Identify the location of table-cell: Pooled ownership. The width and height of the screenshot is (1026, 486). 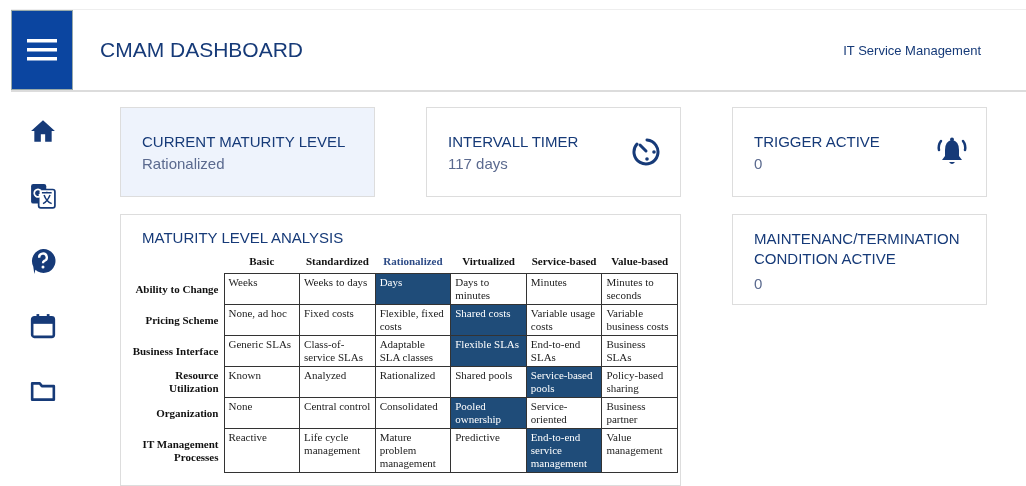
(488, 413).